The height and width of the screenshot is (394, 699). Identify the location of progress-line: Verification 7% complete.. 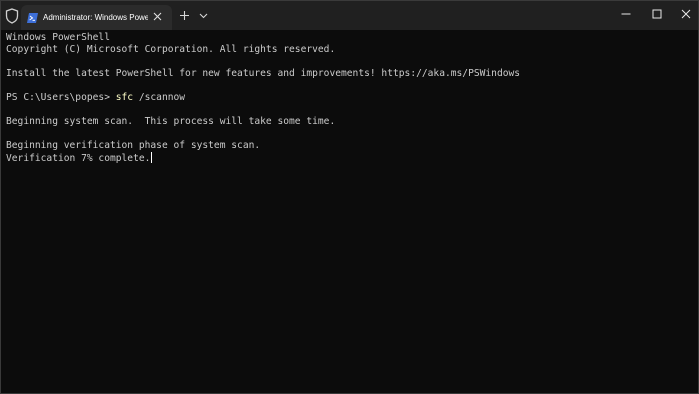
(352, 158).